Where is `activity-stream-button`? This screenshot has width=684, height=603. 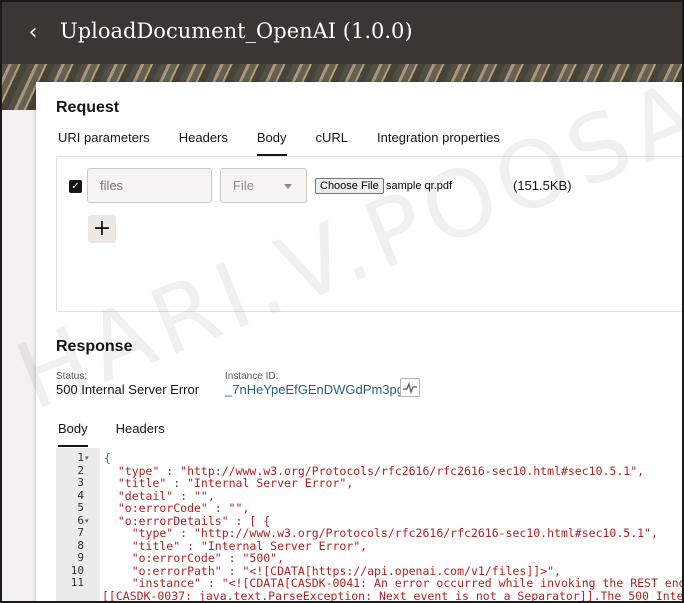
activity-stream-button is located at coordinates (410, 387).